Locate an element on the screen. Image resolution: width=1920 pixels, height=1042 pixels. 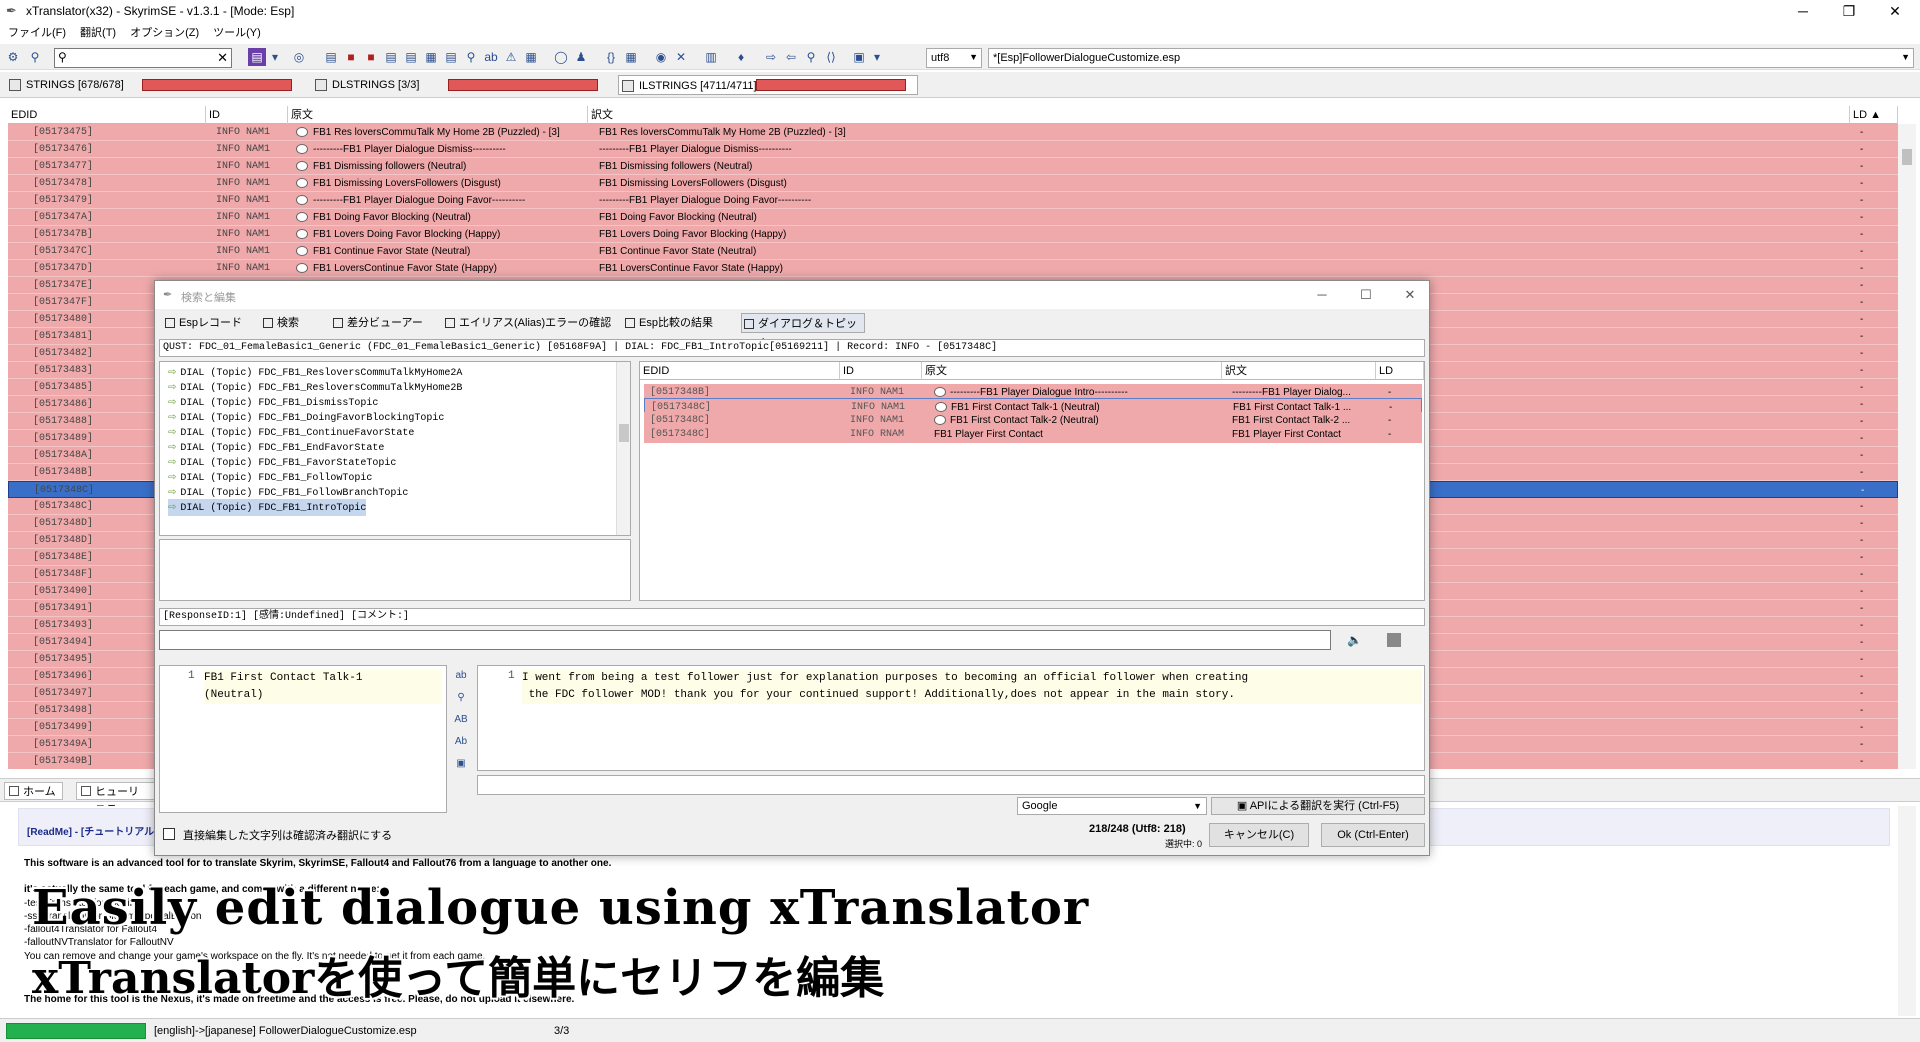
lightbulb-icon: ♦ is located at coordinates (741, 57).